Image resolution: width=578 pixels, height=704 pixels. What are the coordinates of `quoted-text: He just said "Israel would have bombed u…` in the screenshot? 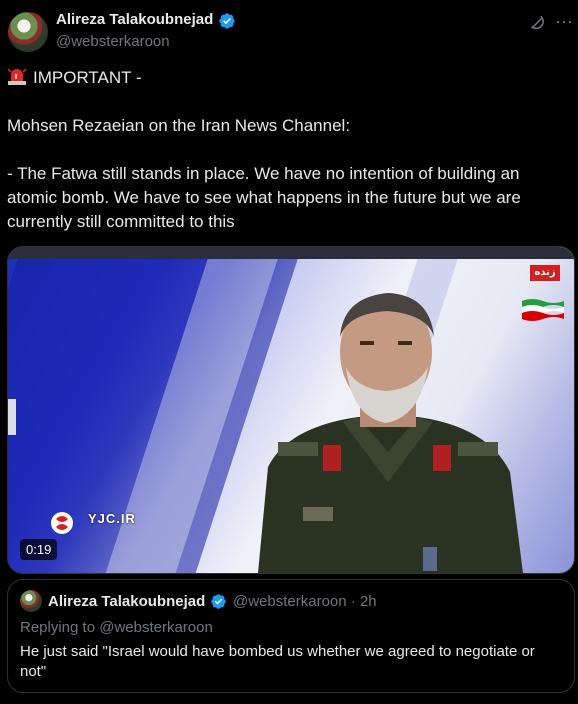 It's located at (277, 661).